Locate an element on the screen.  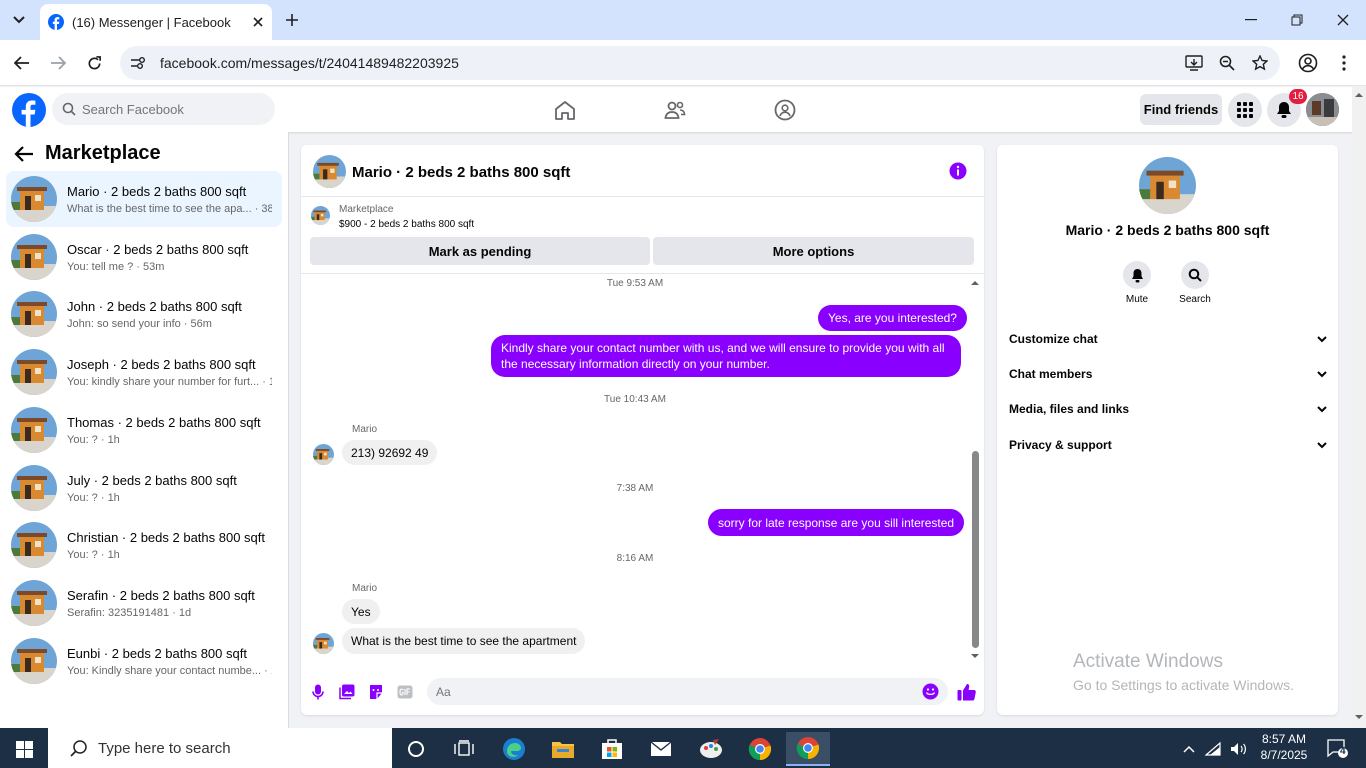
details-section-row: Privacy & support is located at coordinates (1168, 445).